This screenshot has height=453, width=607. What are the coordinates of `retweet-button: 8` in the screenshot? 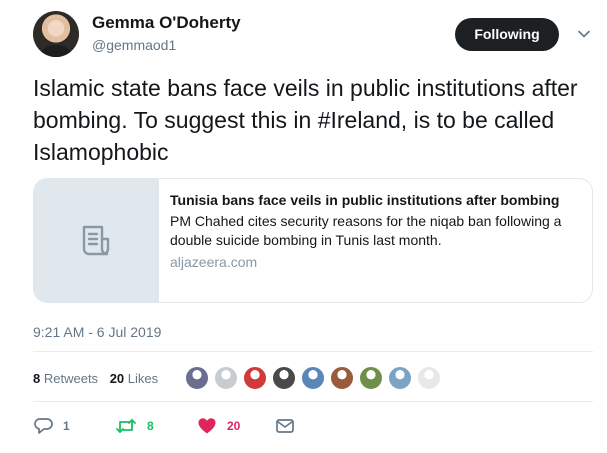 It's located at (134, 426).